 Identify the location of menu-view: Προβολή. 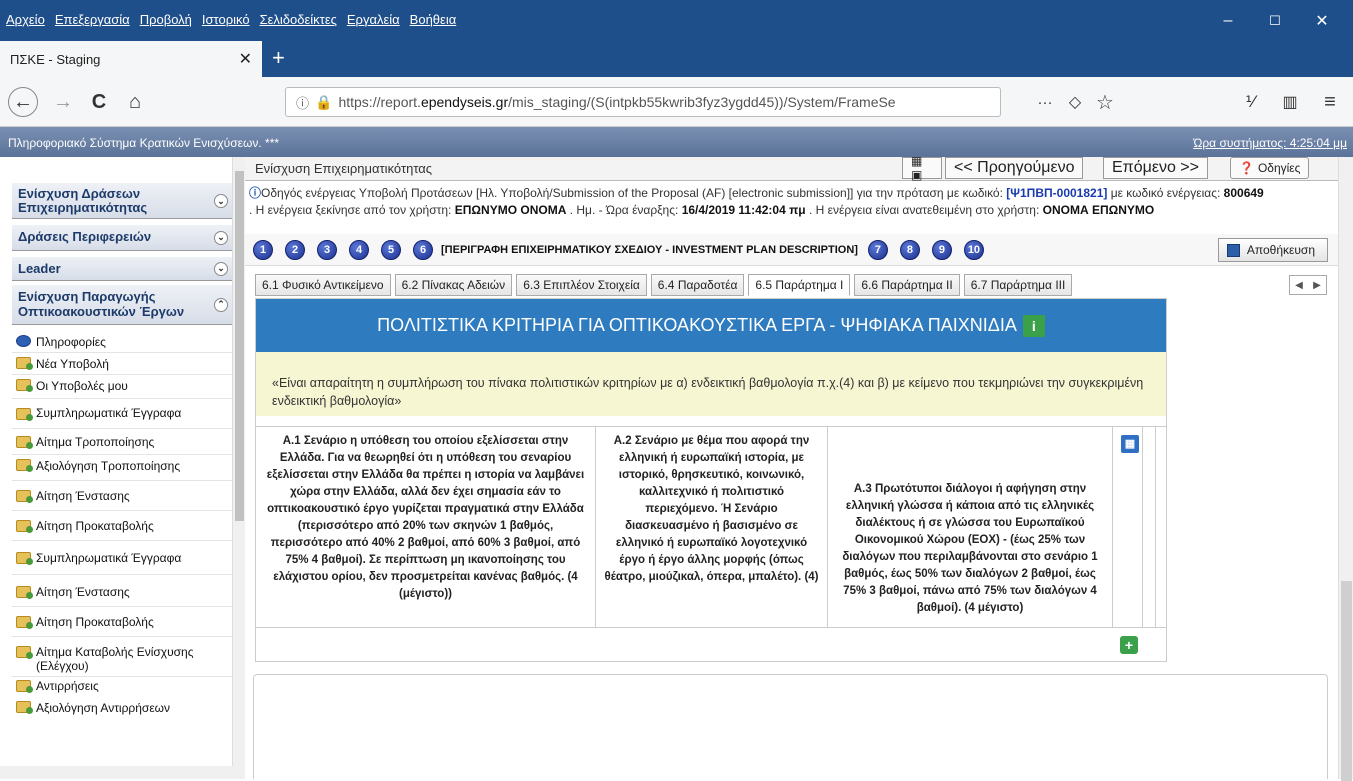
(166, 19).